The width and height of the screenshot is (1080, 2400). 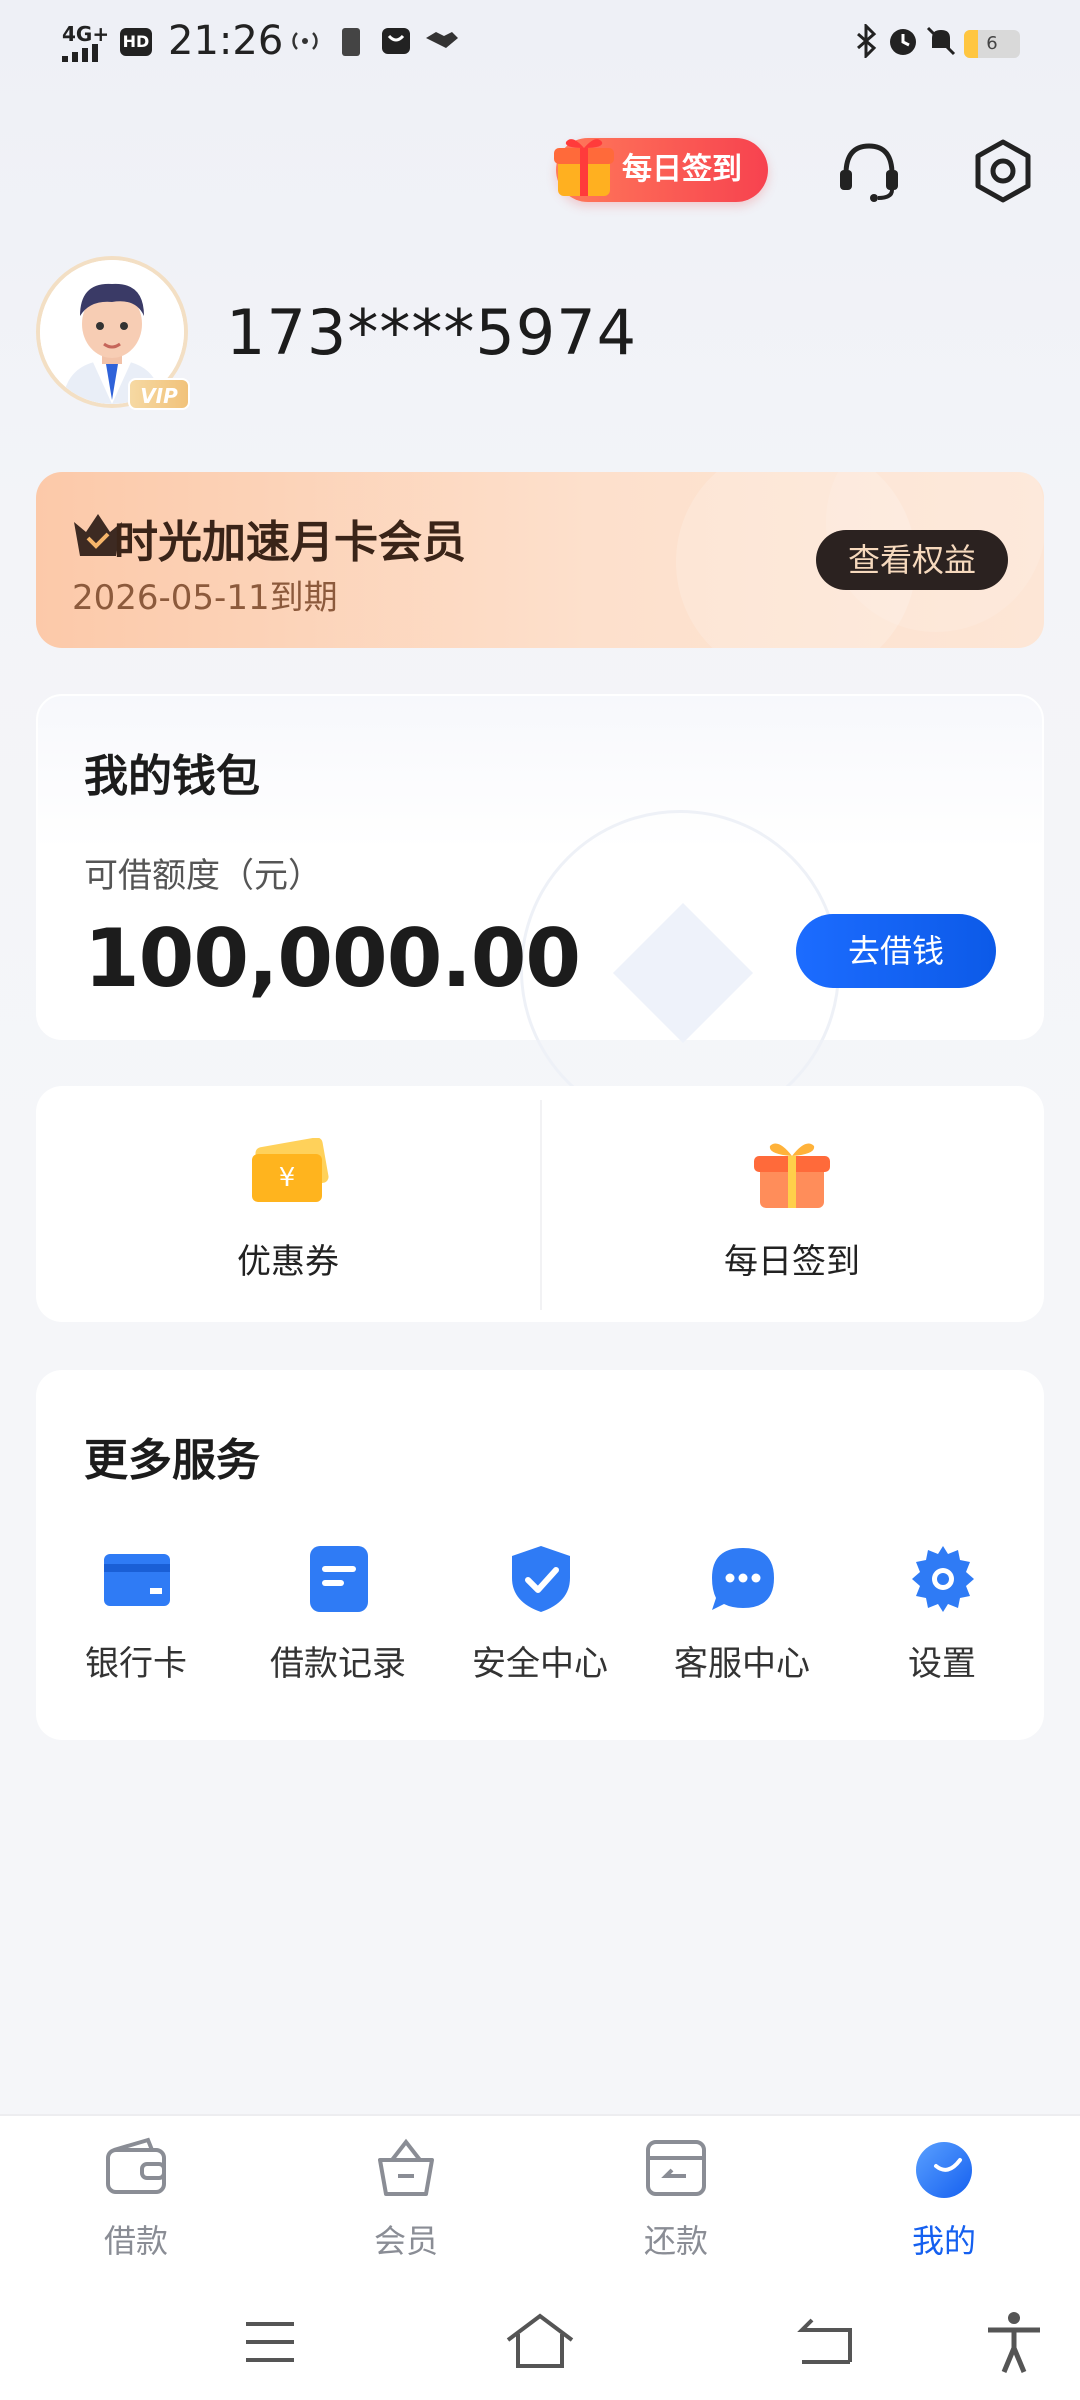 What do you see at coordinates (541, 1579) in the screenshot?
I see `shield-check-icon` at bounding box center [541, 1579].